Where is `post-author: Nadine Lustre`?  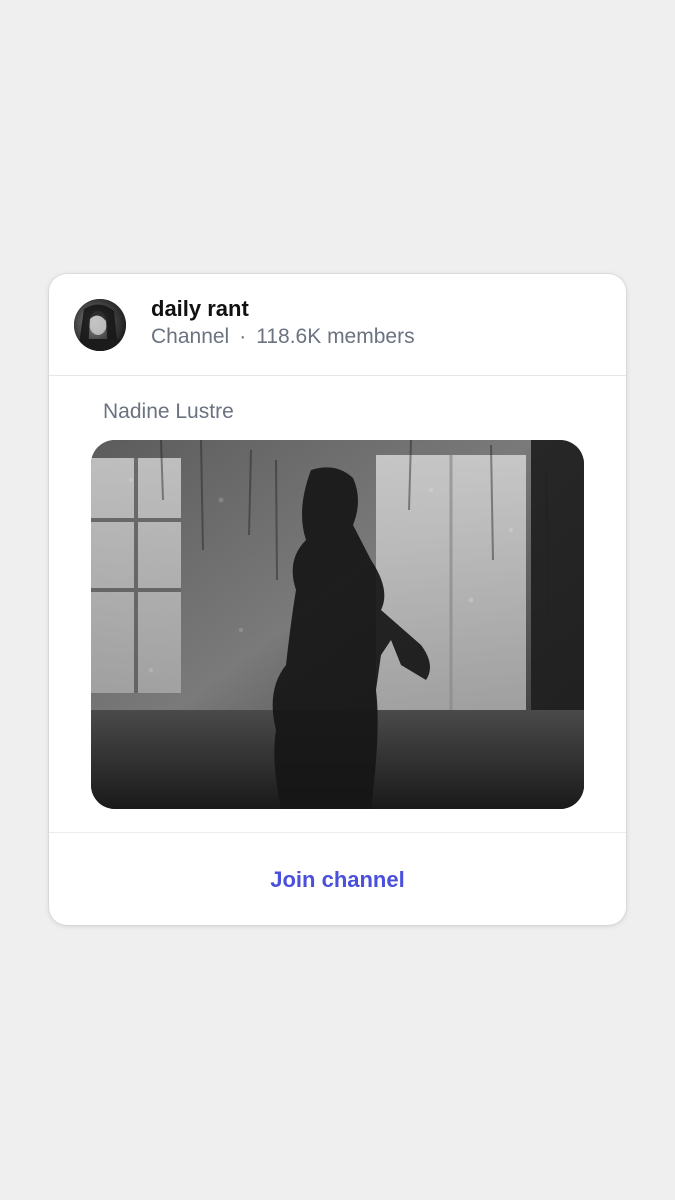
post-author: Nadine Lustre is located at coordinates (168, 411).